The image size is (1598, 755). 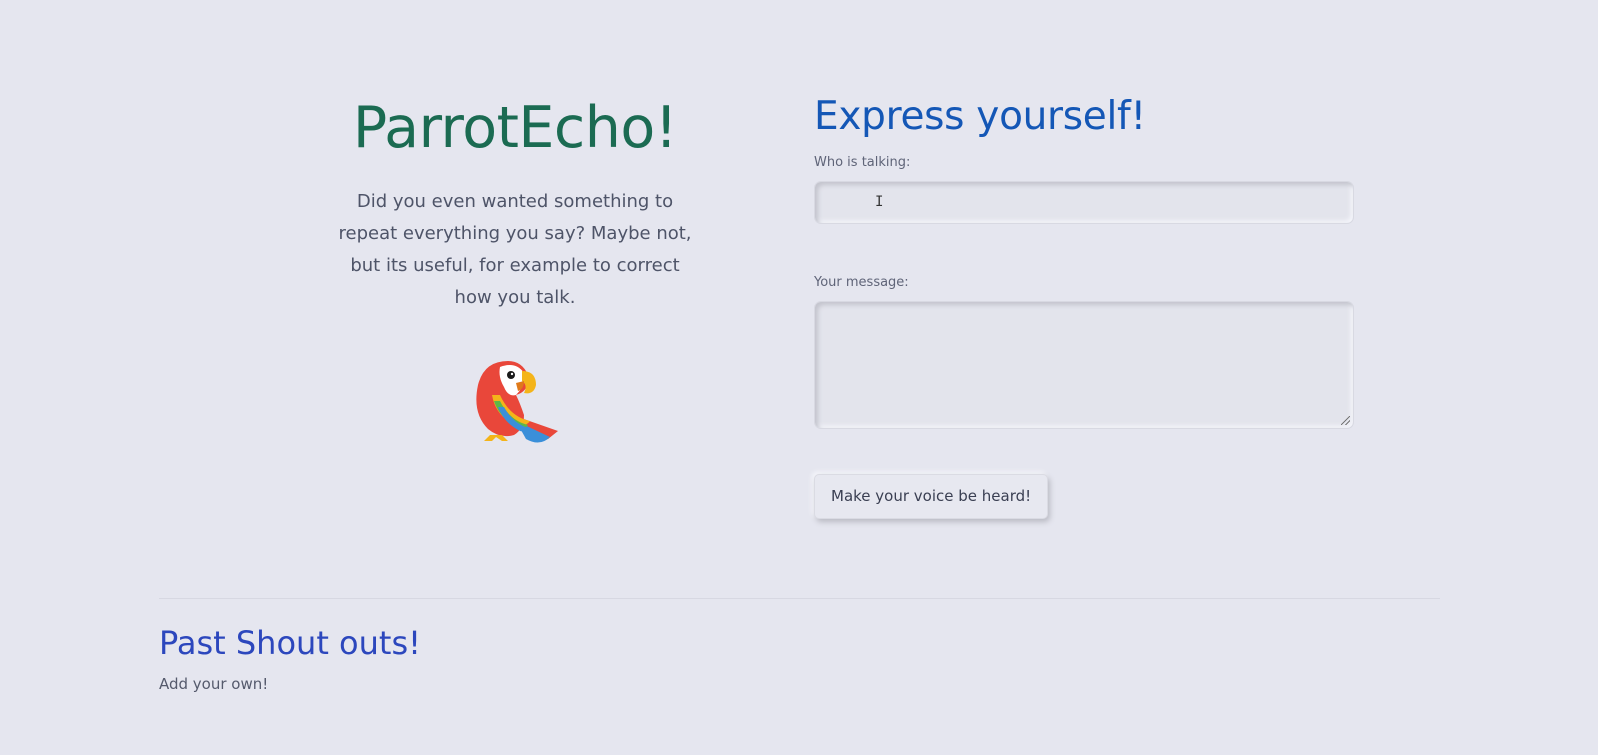 I want to click on submit-button: Make your voice be heard!, so click(x=931, y=496).